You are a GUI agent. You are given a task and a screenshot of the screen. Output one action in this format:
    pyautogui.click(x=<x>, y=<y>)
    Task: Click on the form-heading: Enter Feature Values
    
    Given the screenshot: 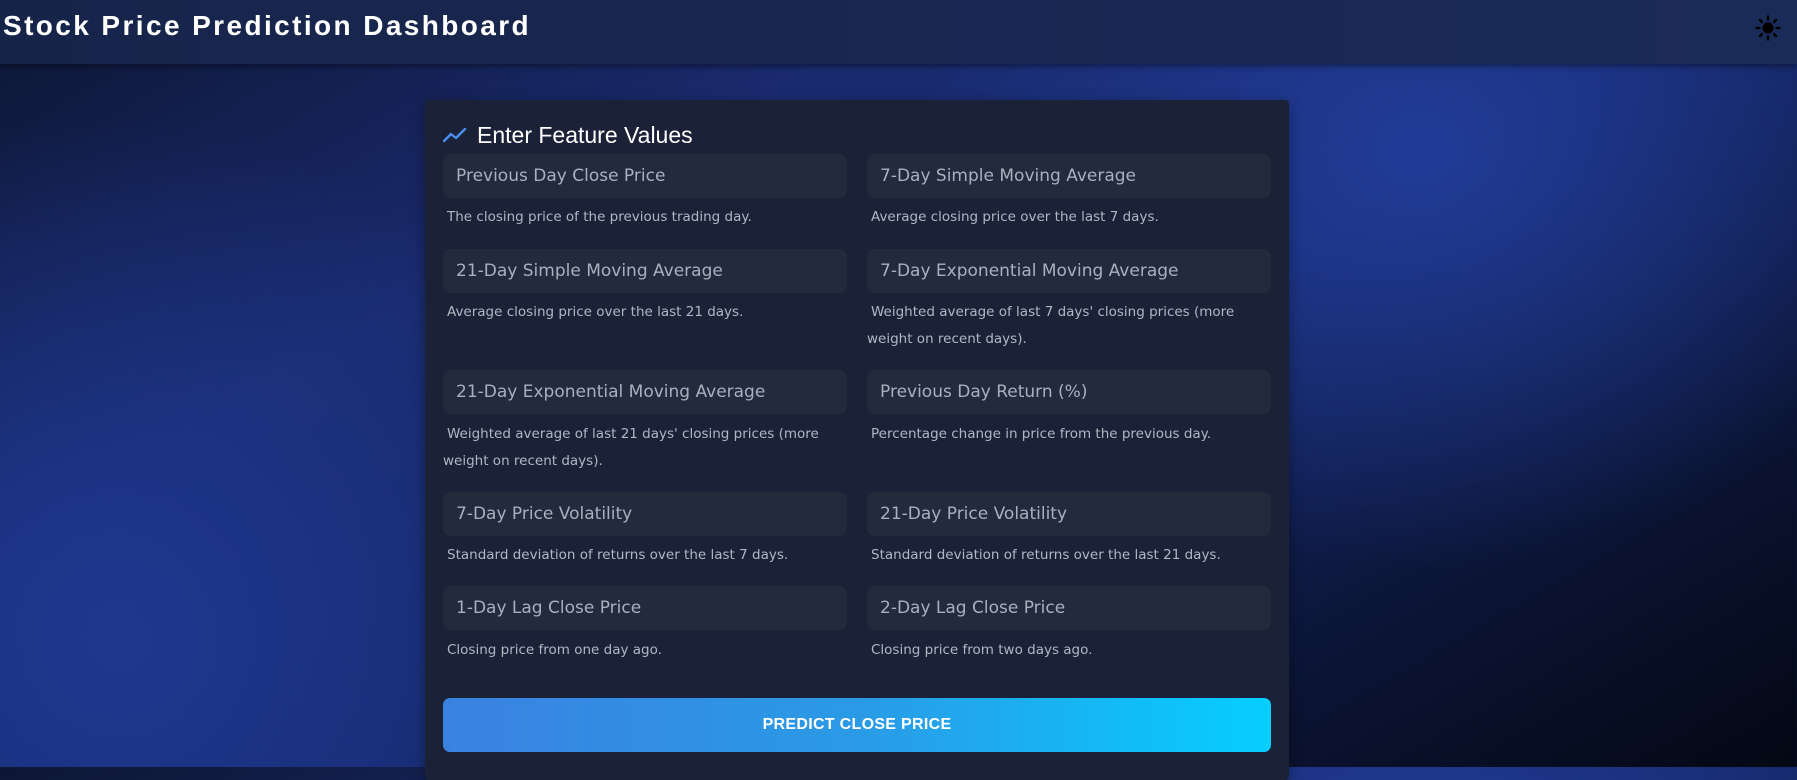 What is the action you would take?
    pyautogui.click(x=568, y=135)
    